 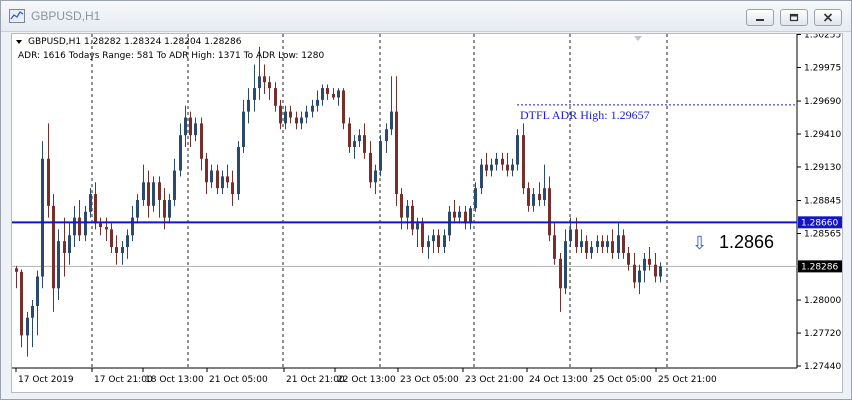 What do you see at coordinates (760, 17) in the screenshot?
I see `minimize-button` at bounding box center [760, 17].